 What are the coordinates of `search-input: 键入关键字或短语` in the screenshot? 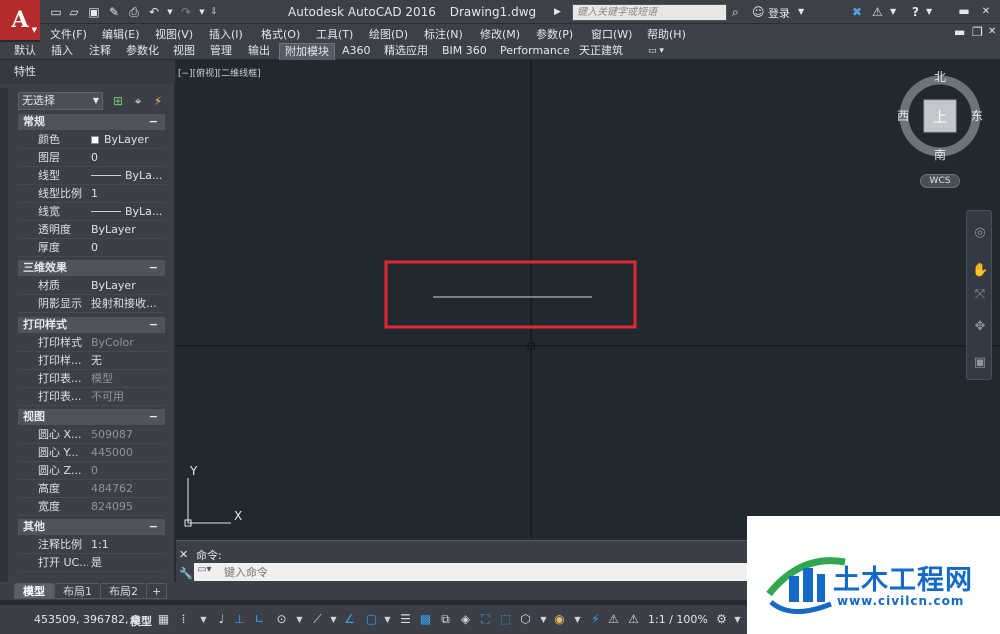 It's located at (649, 12).